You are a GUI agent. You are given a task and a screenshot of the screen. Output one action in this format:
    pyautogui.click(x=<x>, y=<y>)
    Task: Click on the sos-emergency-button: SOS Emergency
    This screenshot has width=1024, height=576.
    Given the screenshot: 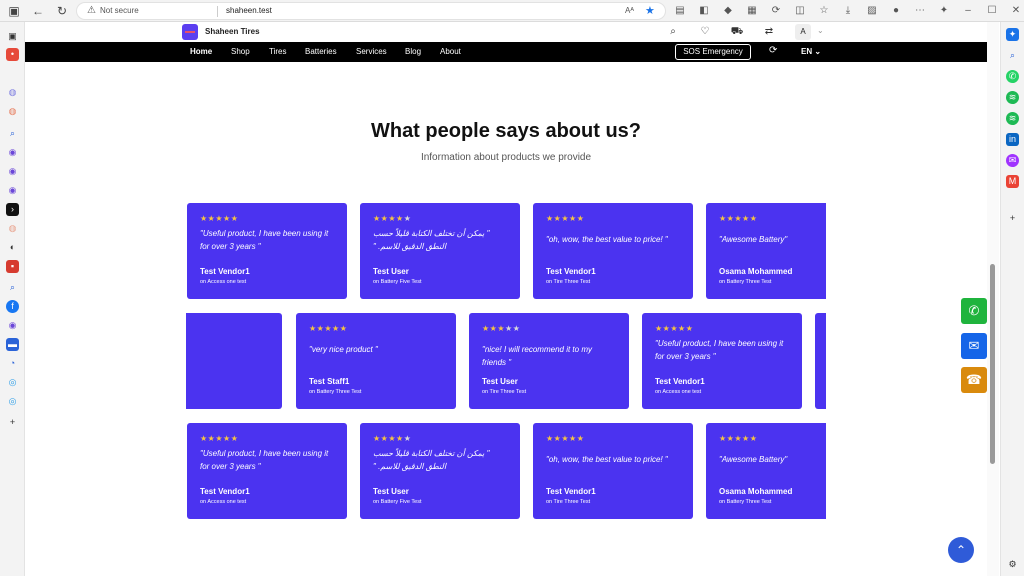 What is the action you would take?
    pyautogui.click(x=713, y=52)
    